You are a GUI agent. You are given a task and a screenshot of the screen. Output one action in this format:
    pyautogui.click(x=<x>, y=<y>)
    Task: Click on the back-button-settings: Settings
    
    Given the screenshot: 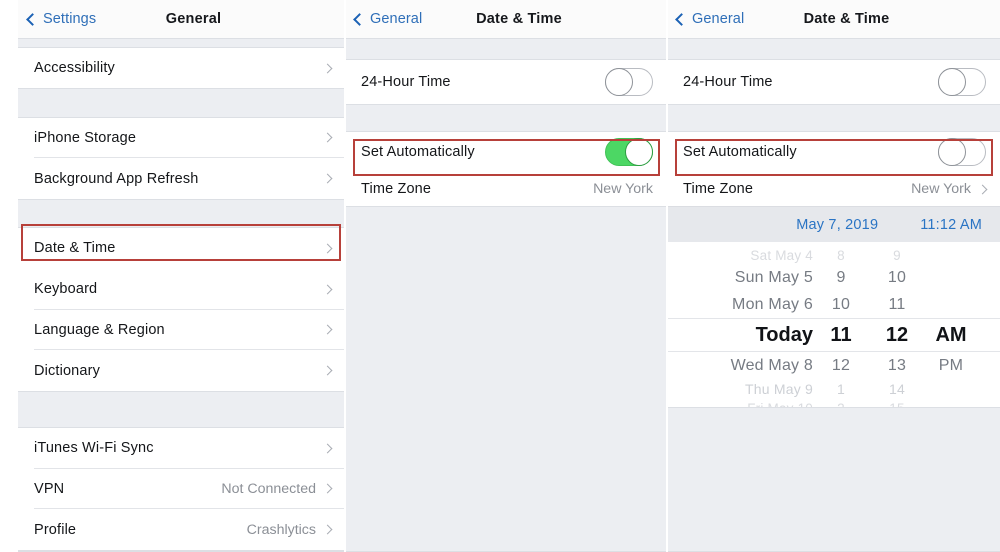 What is the action you would take?
    pyautogui.click(x=57, y=19)
    